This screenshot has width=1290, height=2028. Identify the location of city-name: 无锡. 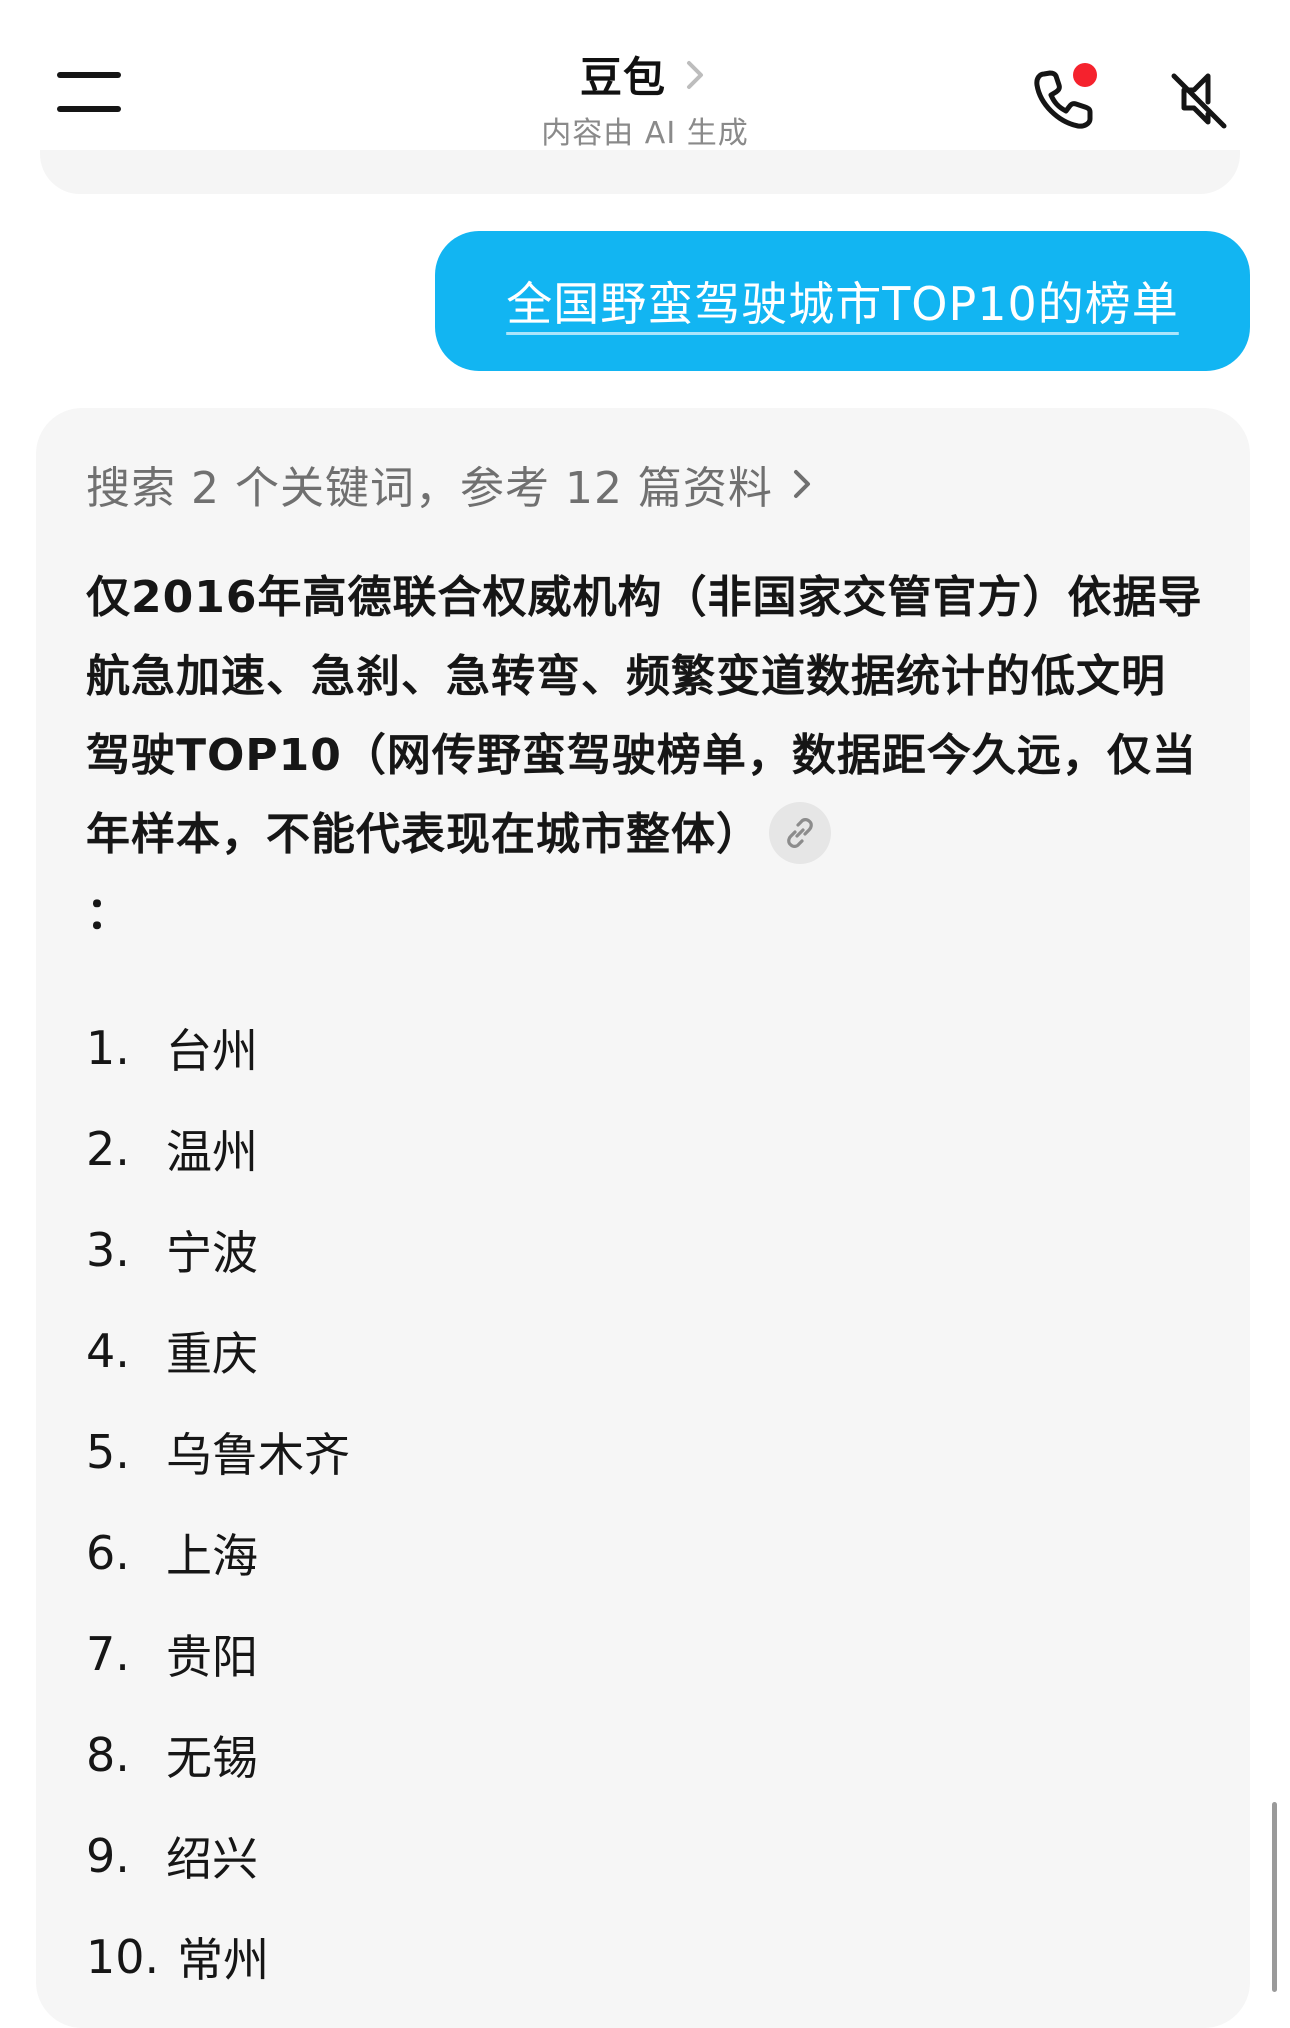
(212, 1757).